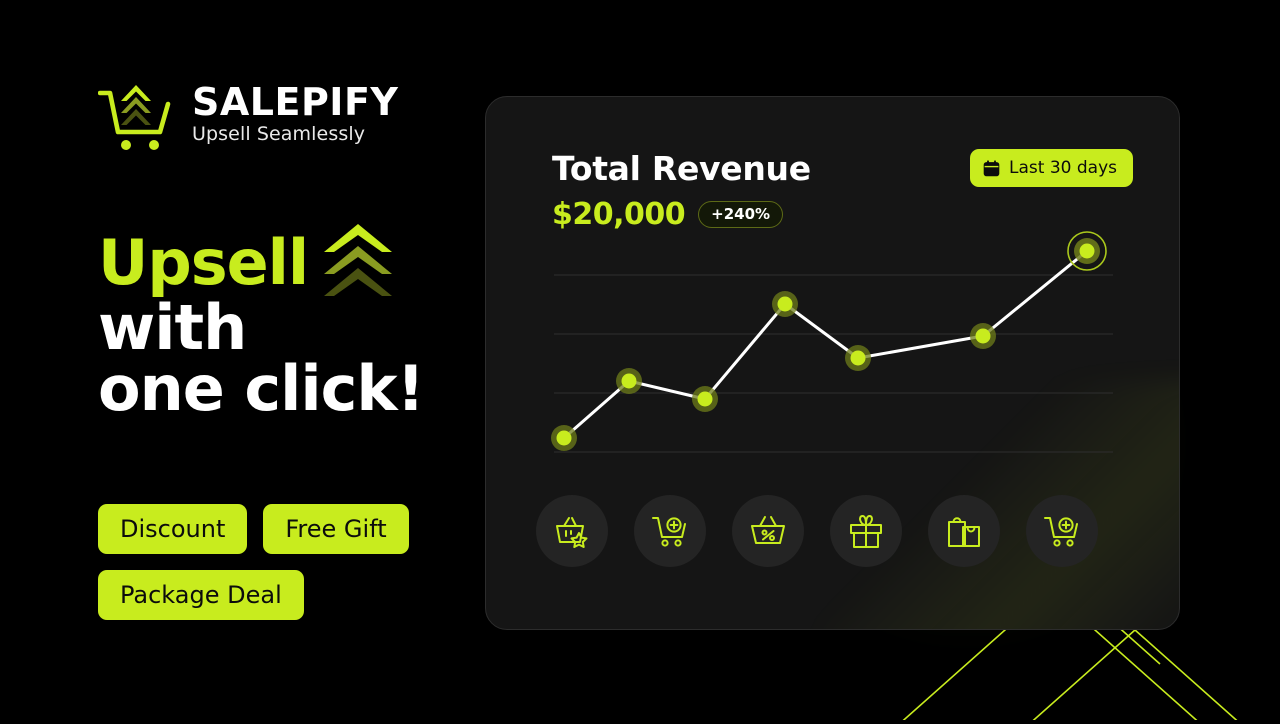 This screenshot has width=1280, height=724. I want to click on upsell-icon-row, so click(817, 531).